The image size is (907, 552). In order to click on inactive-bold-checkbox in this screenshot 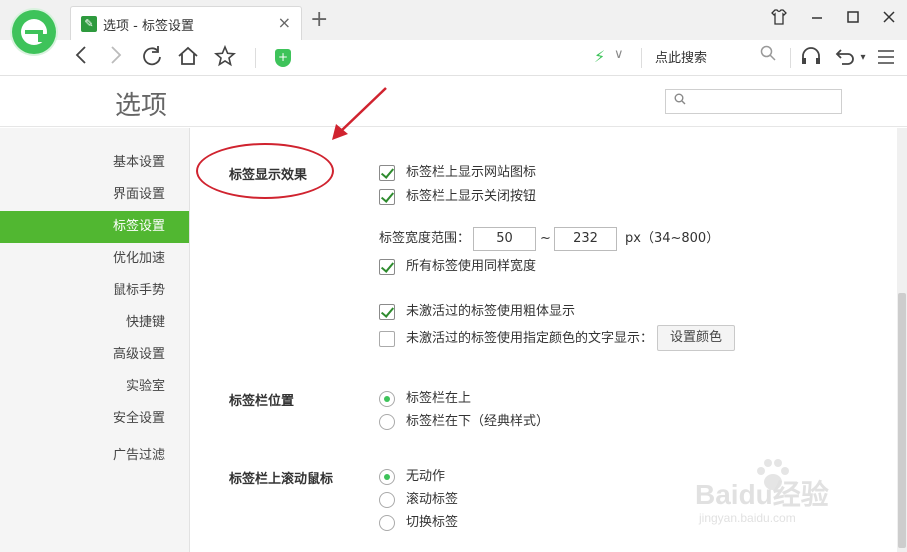, I will do `click(387, 312)`.